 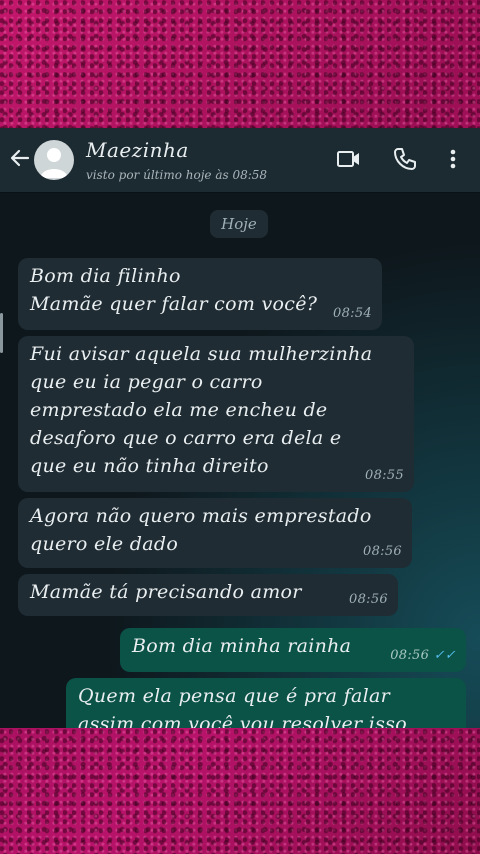 What do you see at coordinates (174, 304) in the screenshot?
I see `message-line: Mamãe quer falar com você?` at bounding box center [174, 304].